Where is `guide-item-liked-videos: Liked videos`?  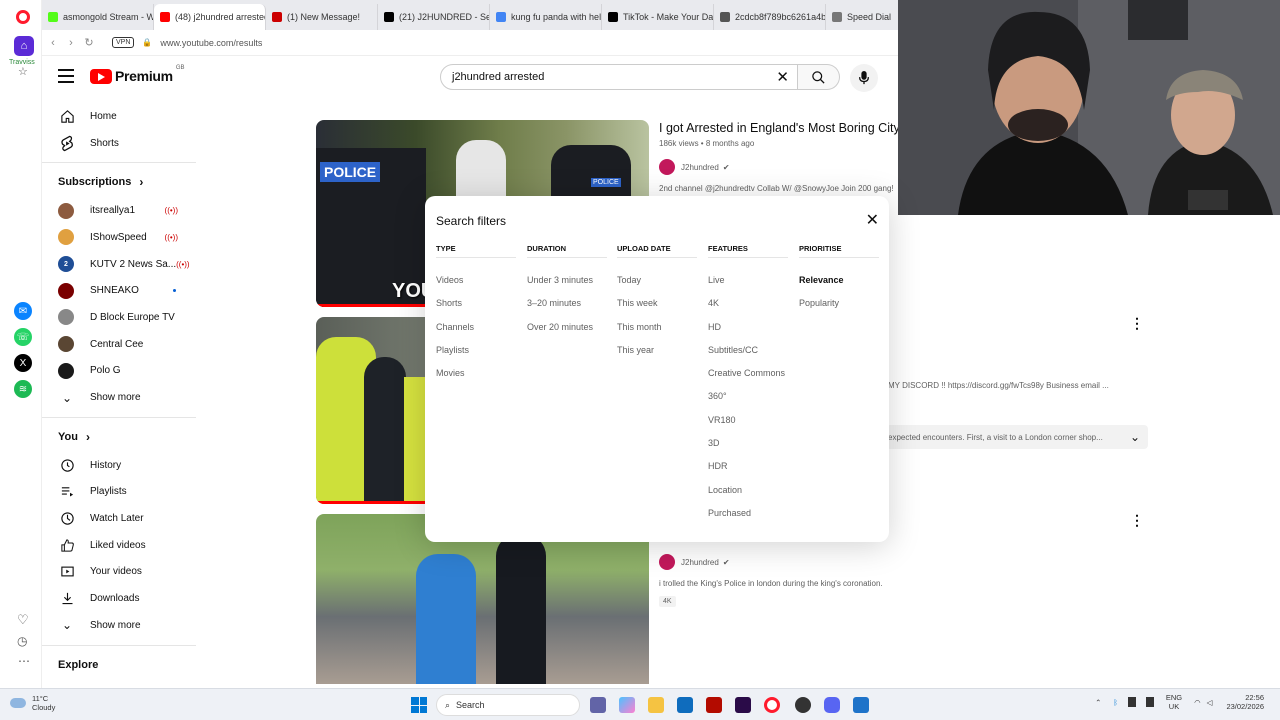
guide-item-liked-videos: Liked videos is located at coordinates (122, 545).